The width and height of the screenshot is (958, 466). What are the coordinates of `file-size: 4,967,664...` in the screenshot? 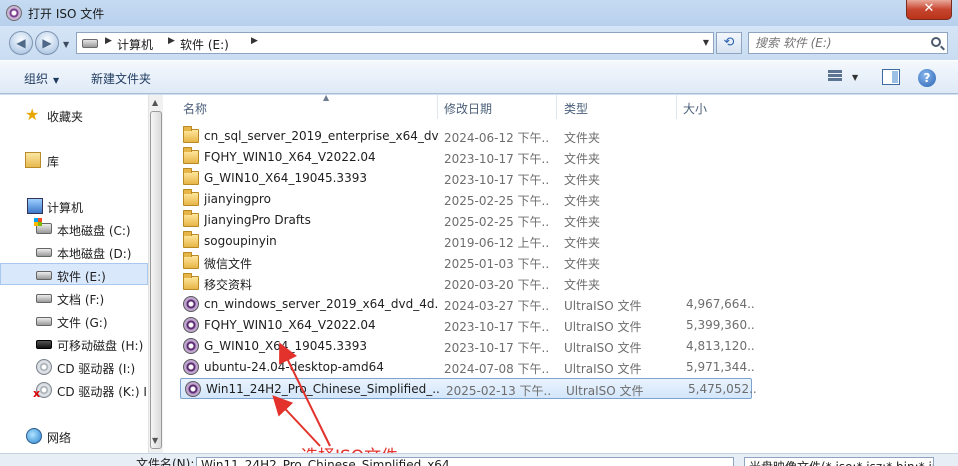 It's located at (721, 304).